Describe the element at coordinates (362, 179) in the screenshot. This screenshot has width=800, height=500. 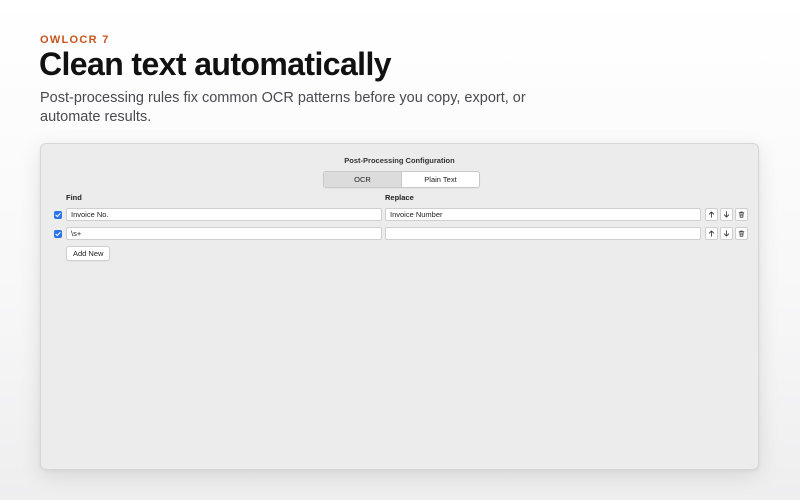
I see `segment-ocr-observations: OCR Observations` at that location.